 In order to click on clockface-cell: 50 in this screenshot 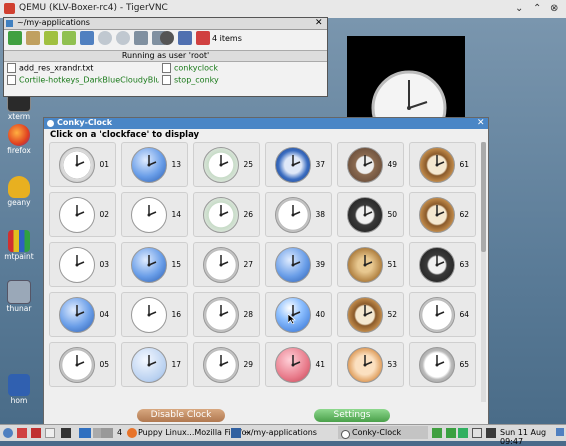, I will do `click(370, 214)`.